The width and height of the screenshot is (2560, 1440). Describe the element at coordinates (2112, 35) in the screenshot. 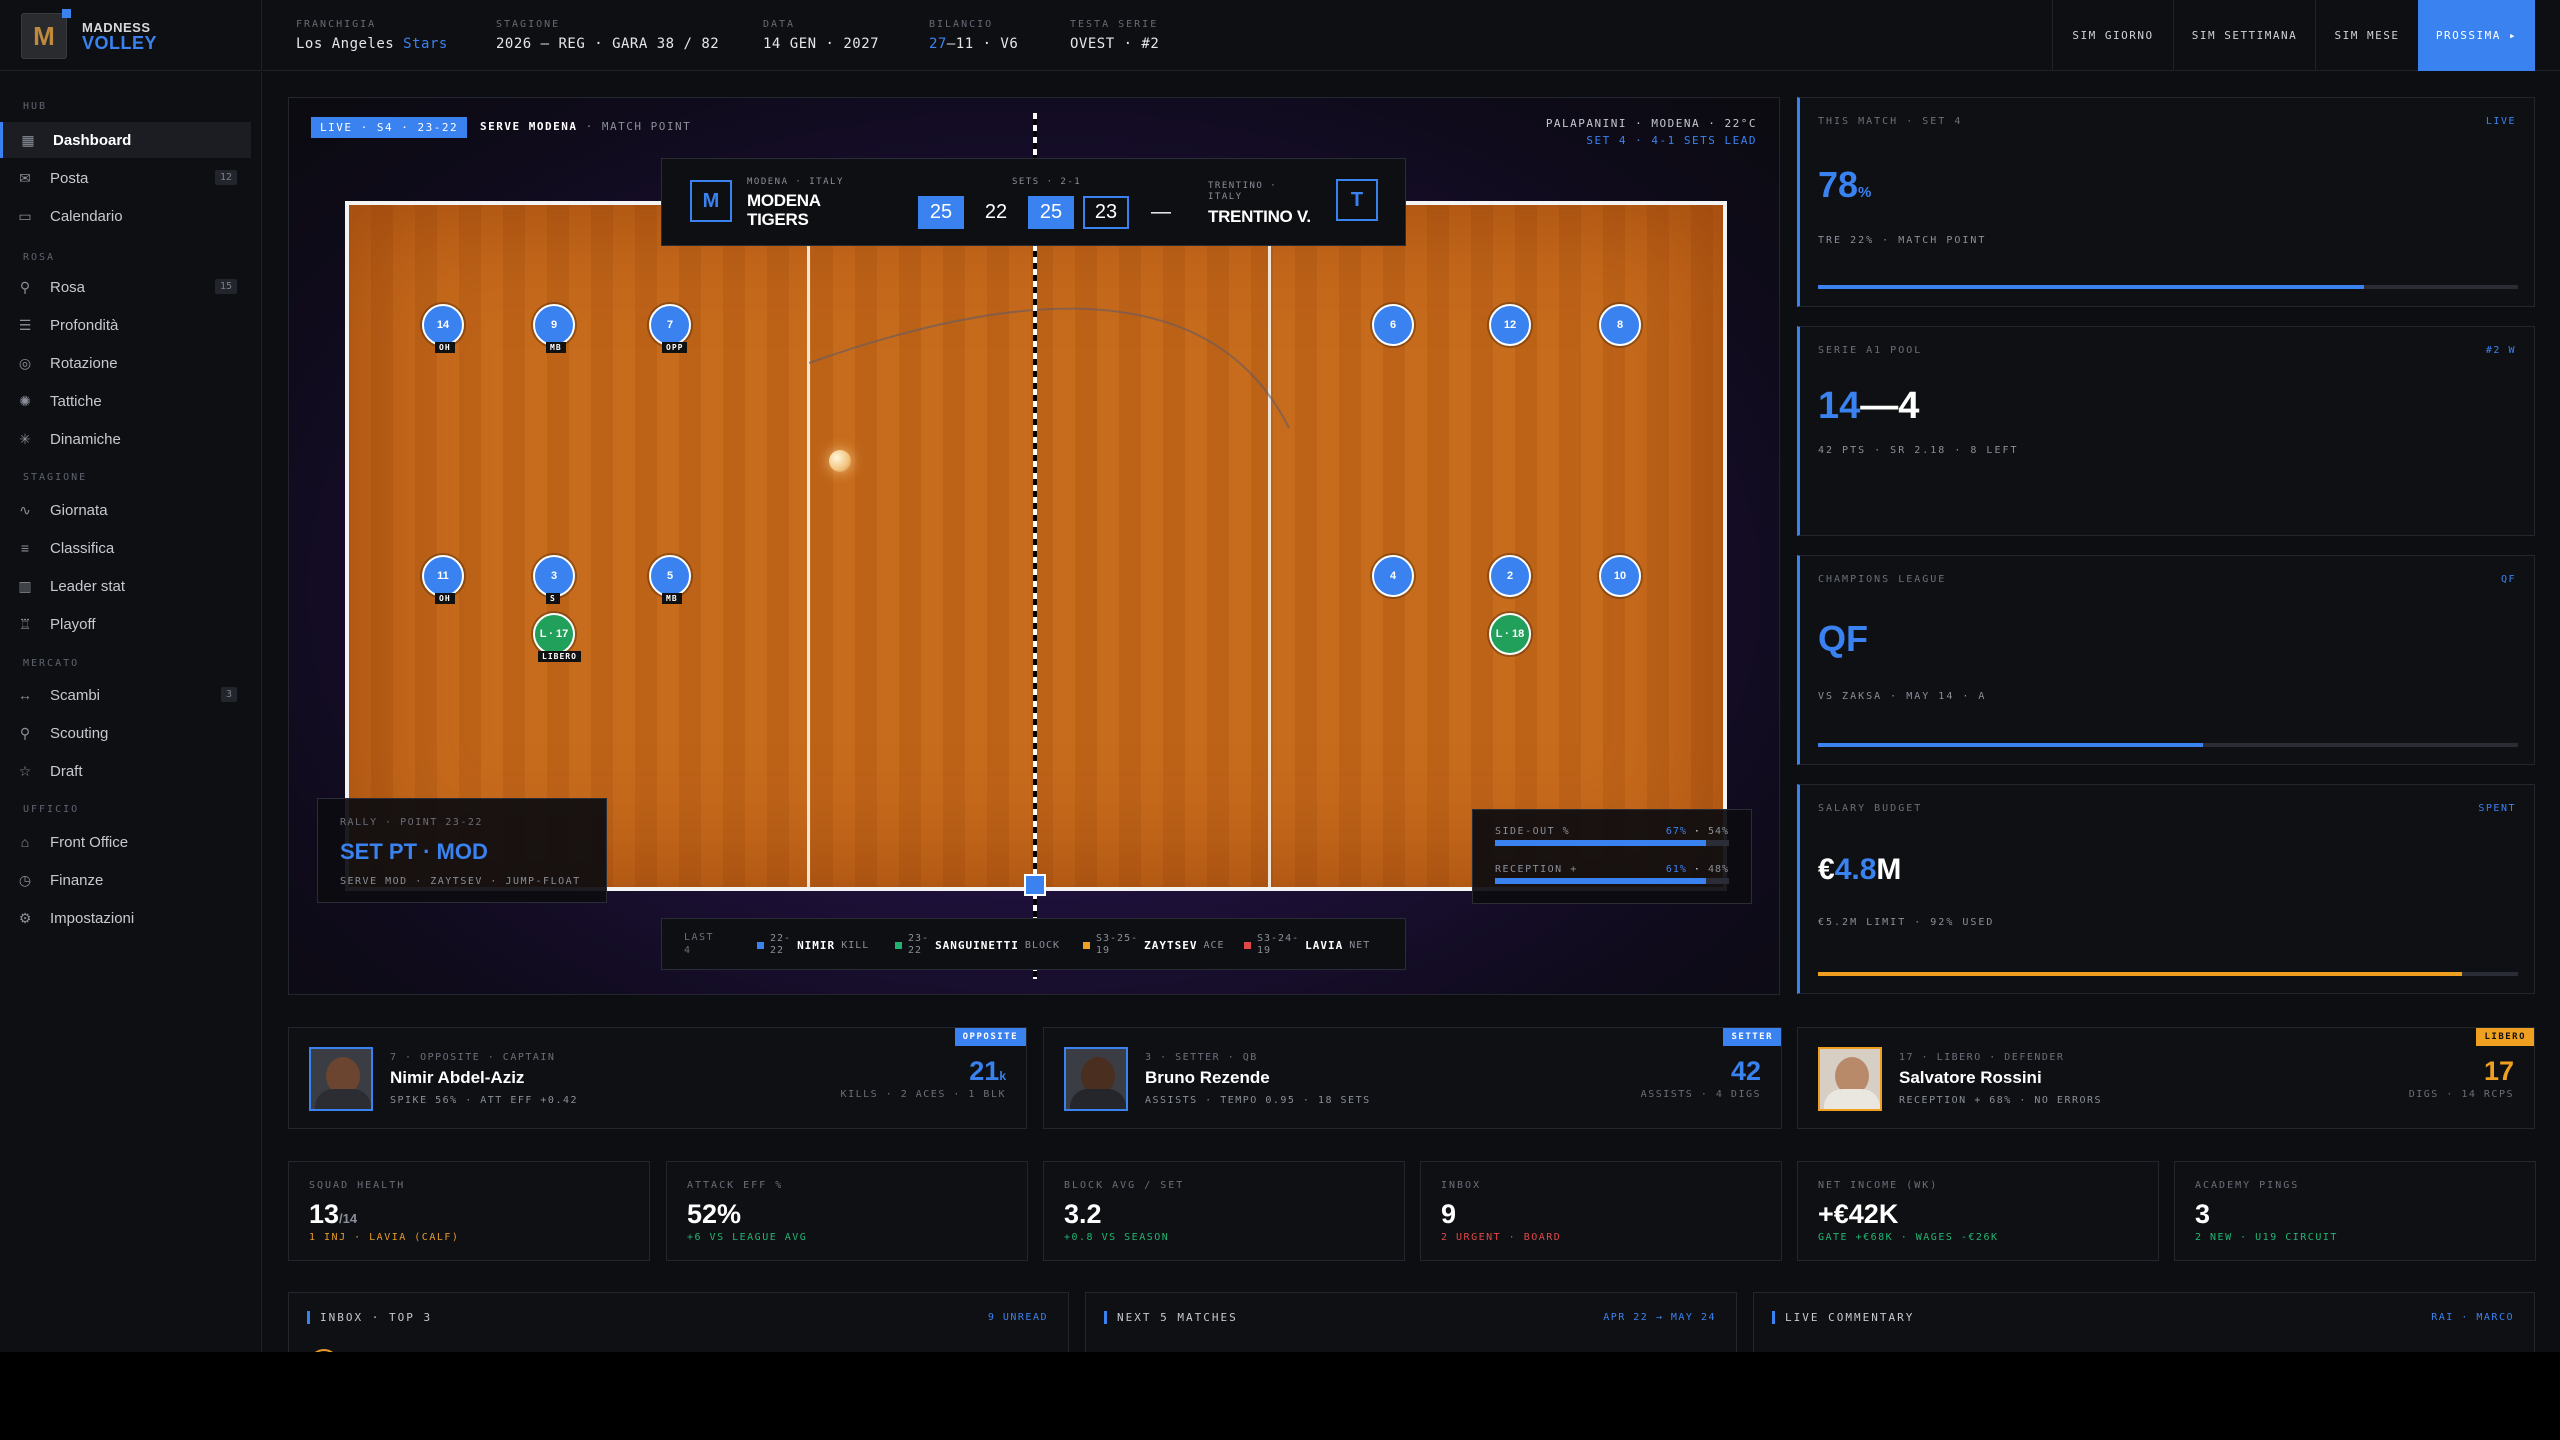

I see `sim-day-button: SIM GIORNO` at that location.